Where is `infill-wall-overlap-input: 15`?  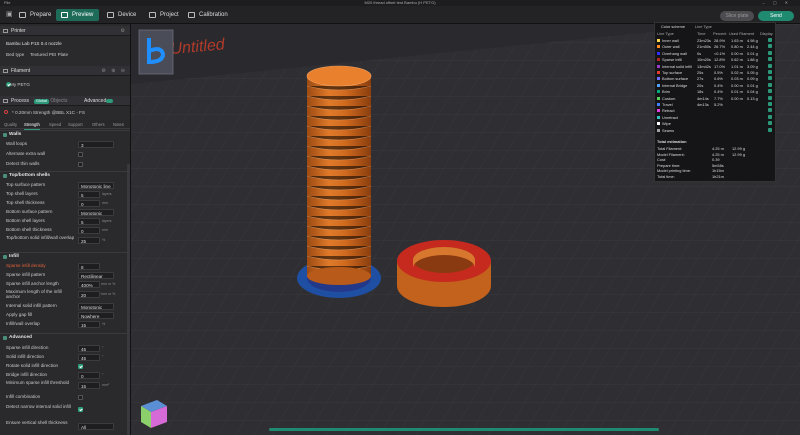 infill-wall-overlap-input: 15 is located at coordinates (89, 324).